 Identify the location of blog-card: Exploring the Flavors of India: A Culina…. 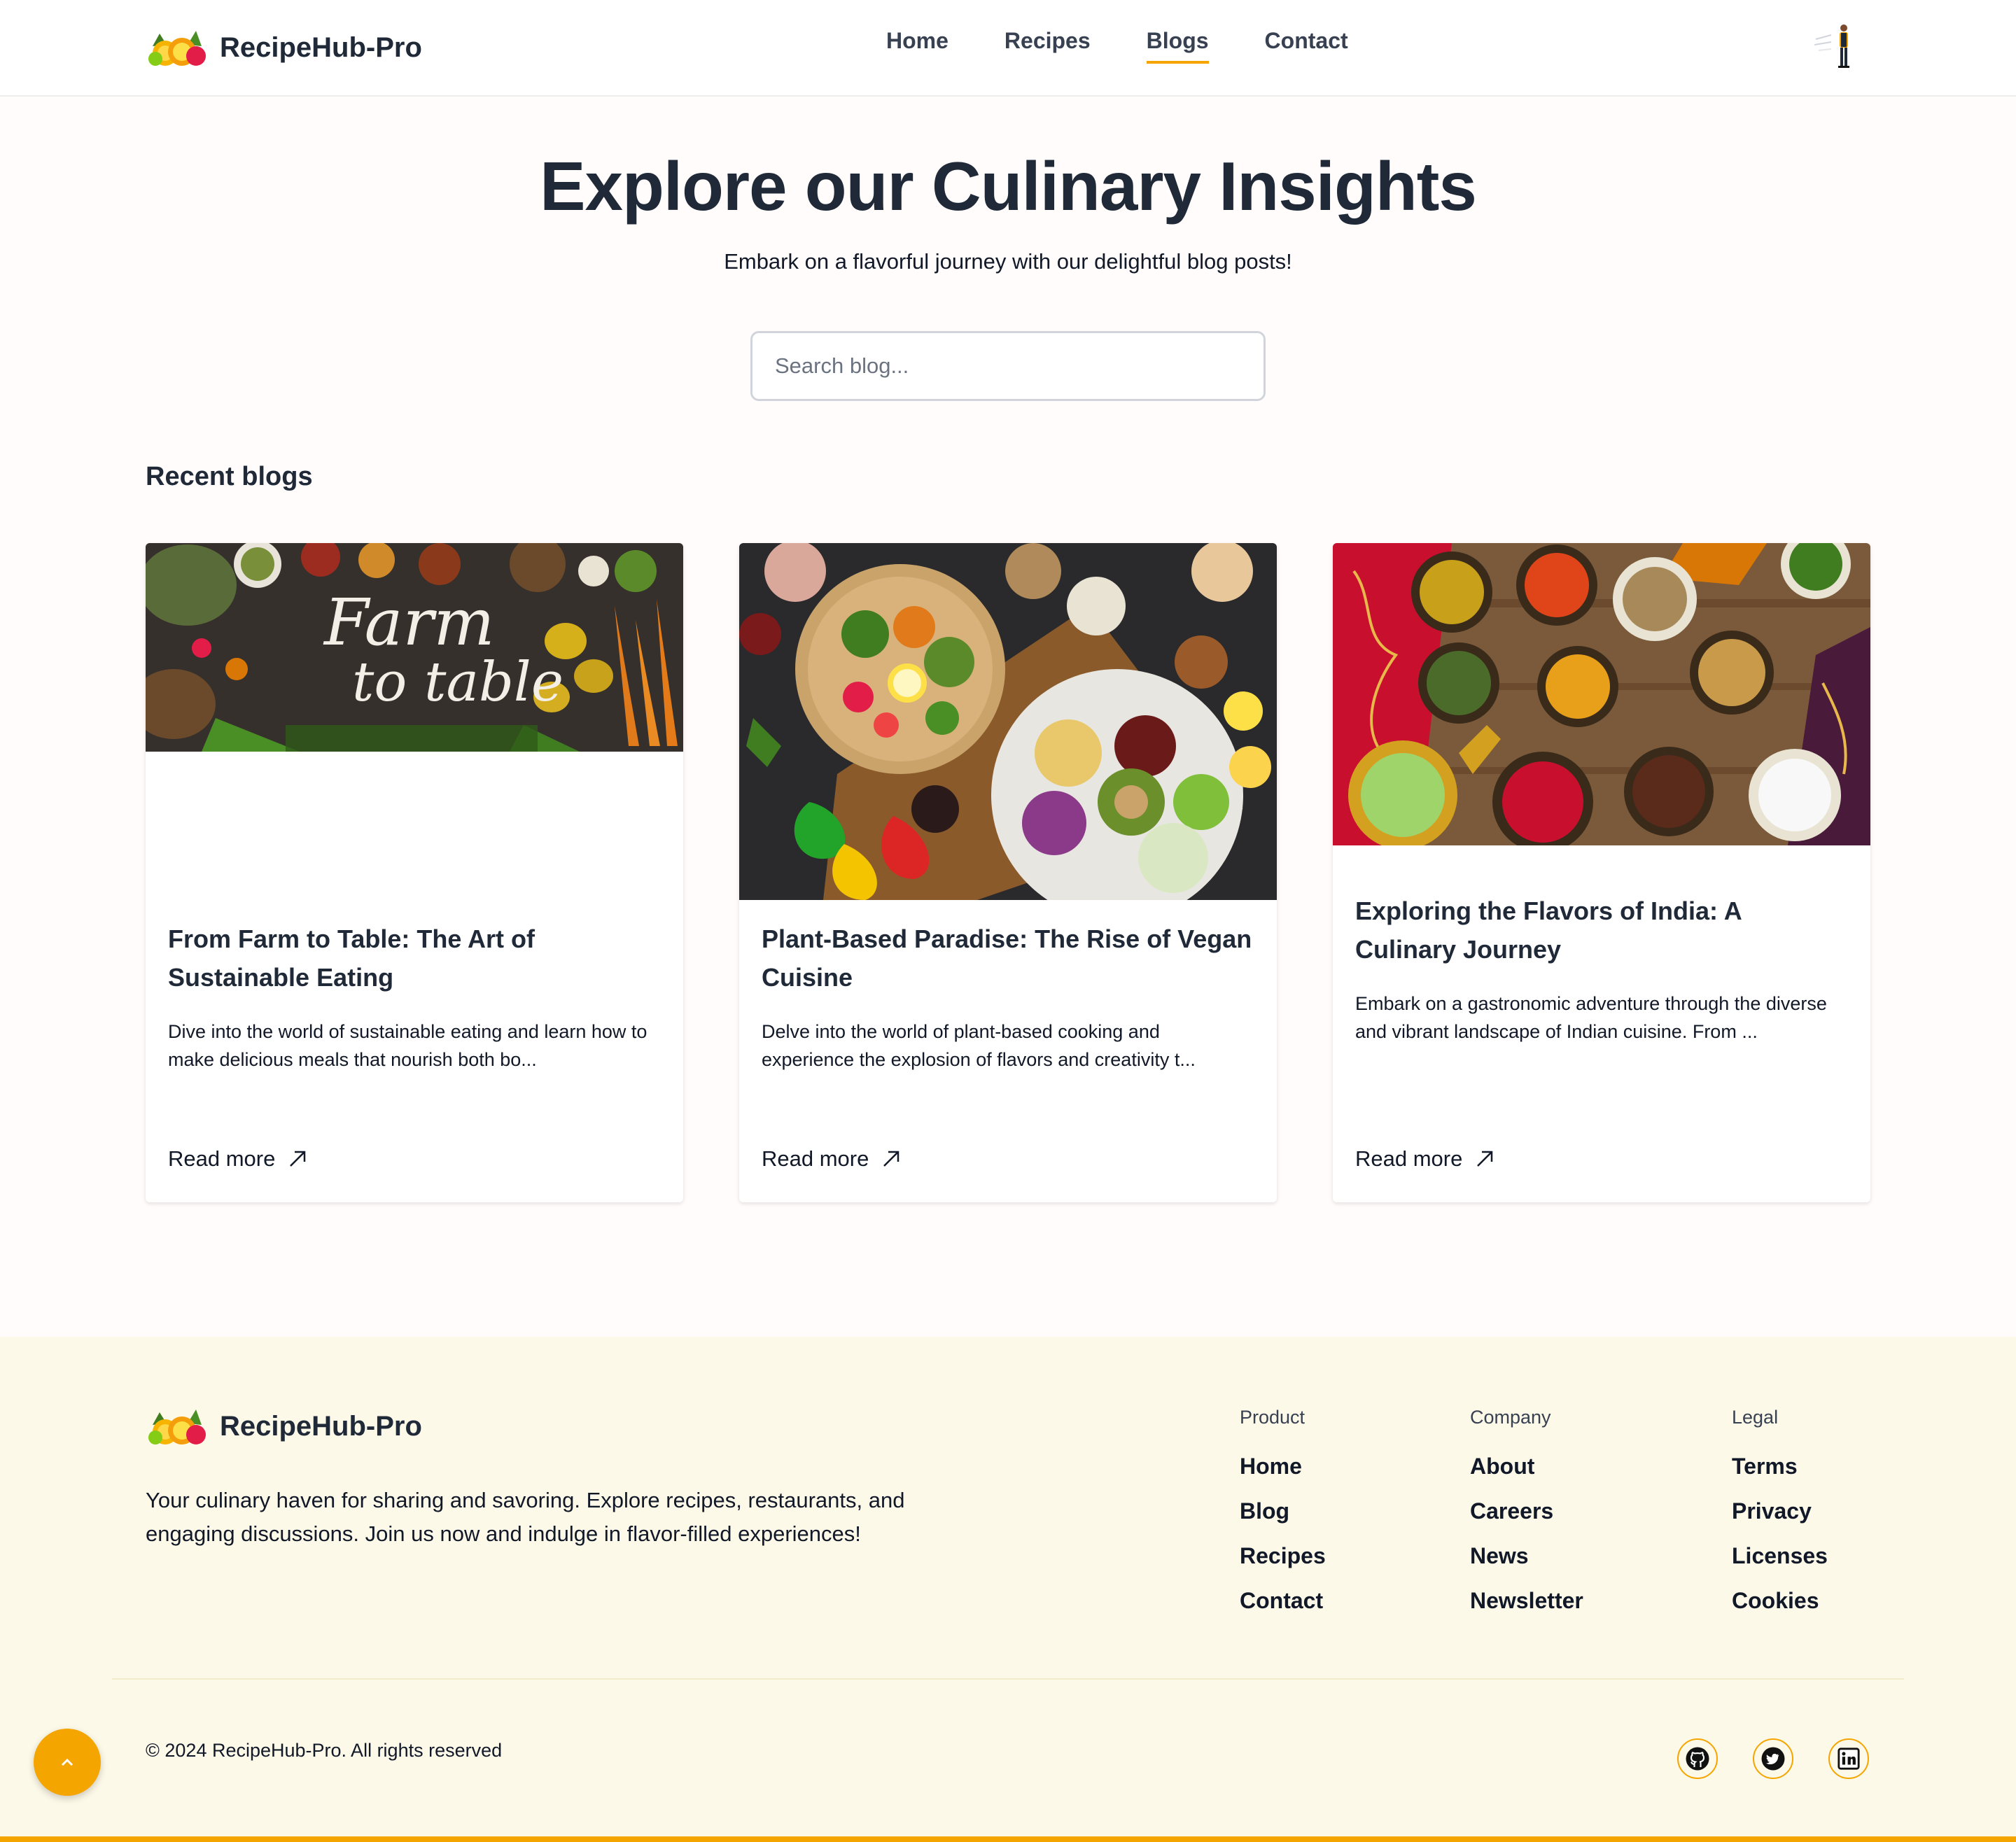
(1601, 872).